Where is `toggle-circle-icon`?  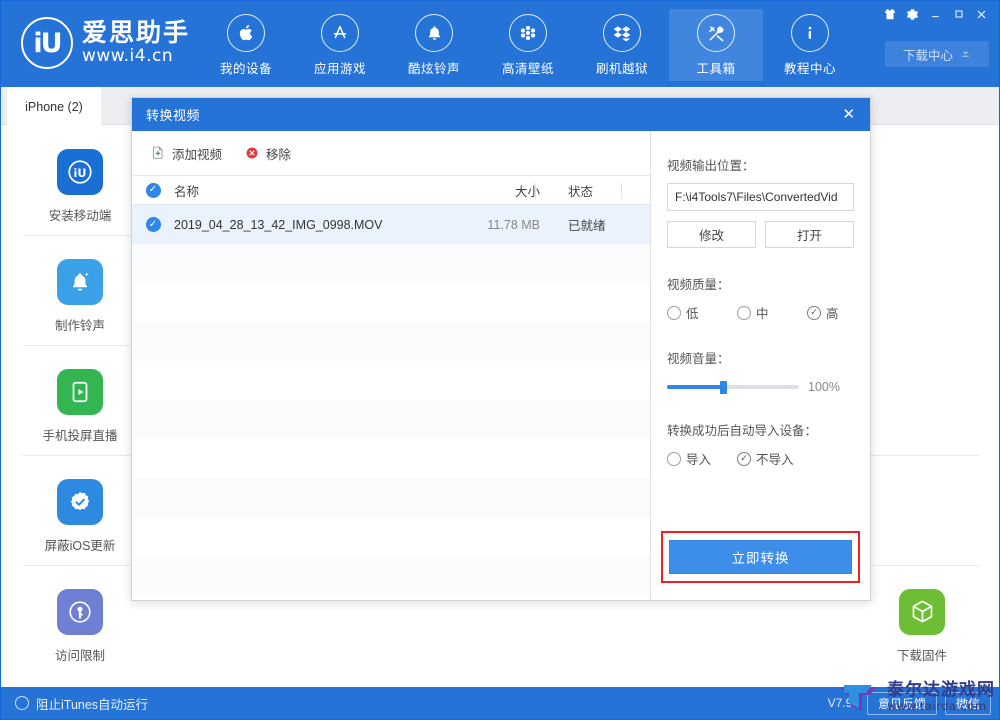
toggle-circle-icon is located at coordinates (22, 703).